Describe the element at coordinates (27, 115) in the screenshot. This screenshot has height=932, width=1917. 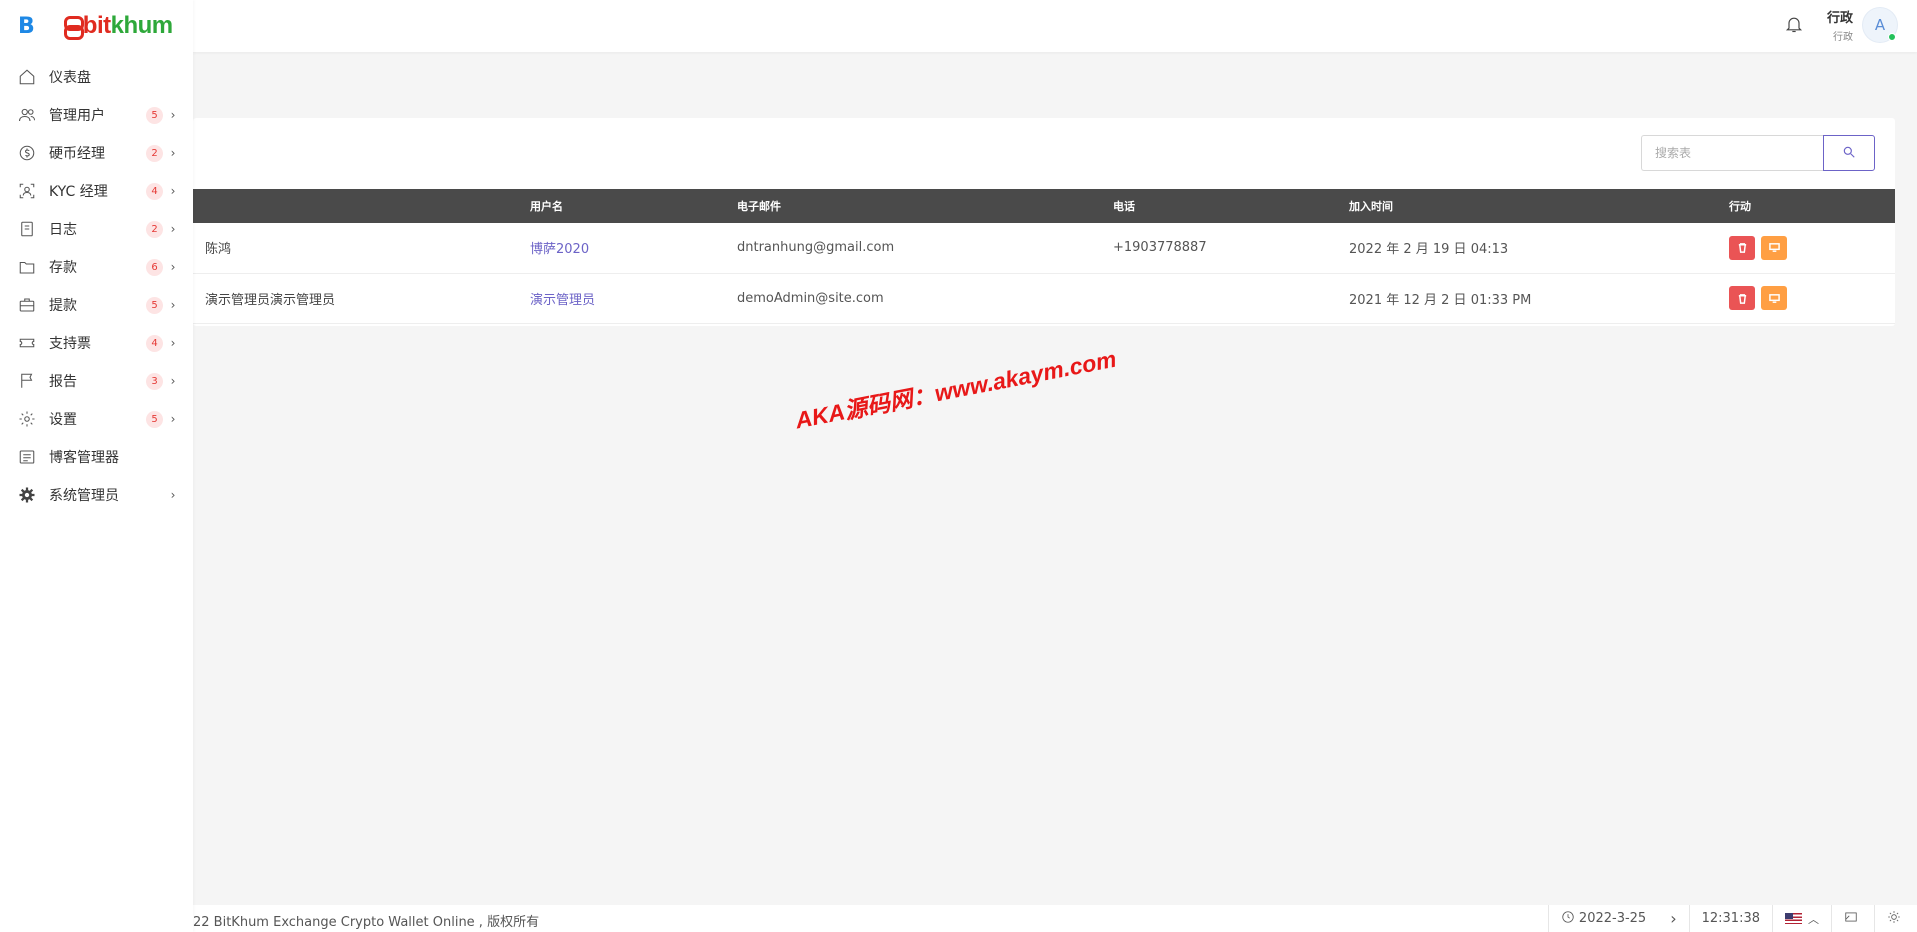
I see `users-icon` at that location.